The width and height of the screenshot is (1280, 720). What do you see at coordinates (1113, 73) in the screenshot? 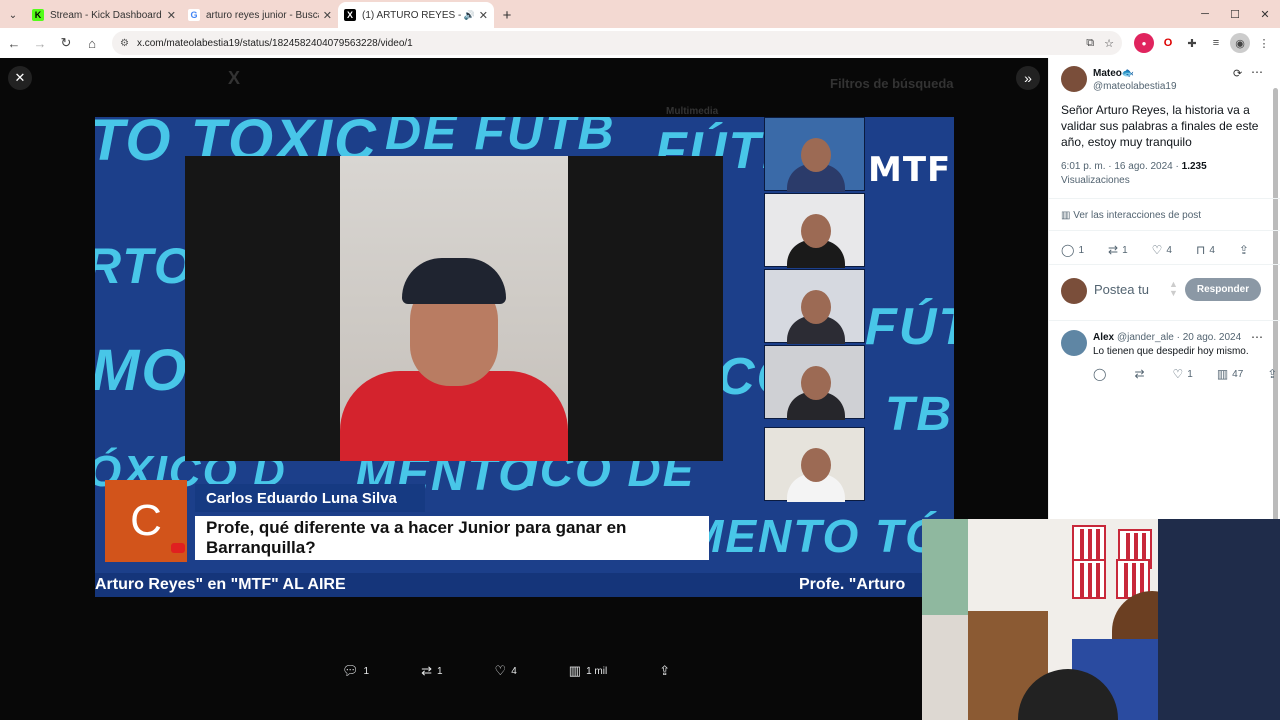
I see `author-name: Mateo🐟` at bounding box center [1113, 73].